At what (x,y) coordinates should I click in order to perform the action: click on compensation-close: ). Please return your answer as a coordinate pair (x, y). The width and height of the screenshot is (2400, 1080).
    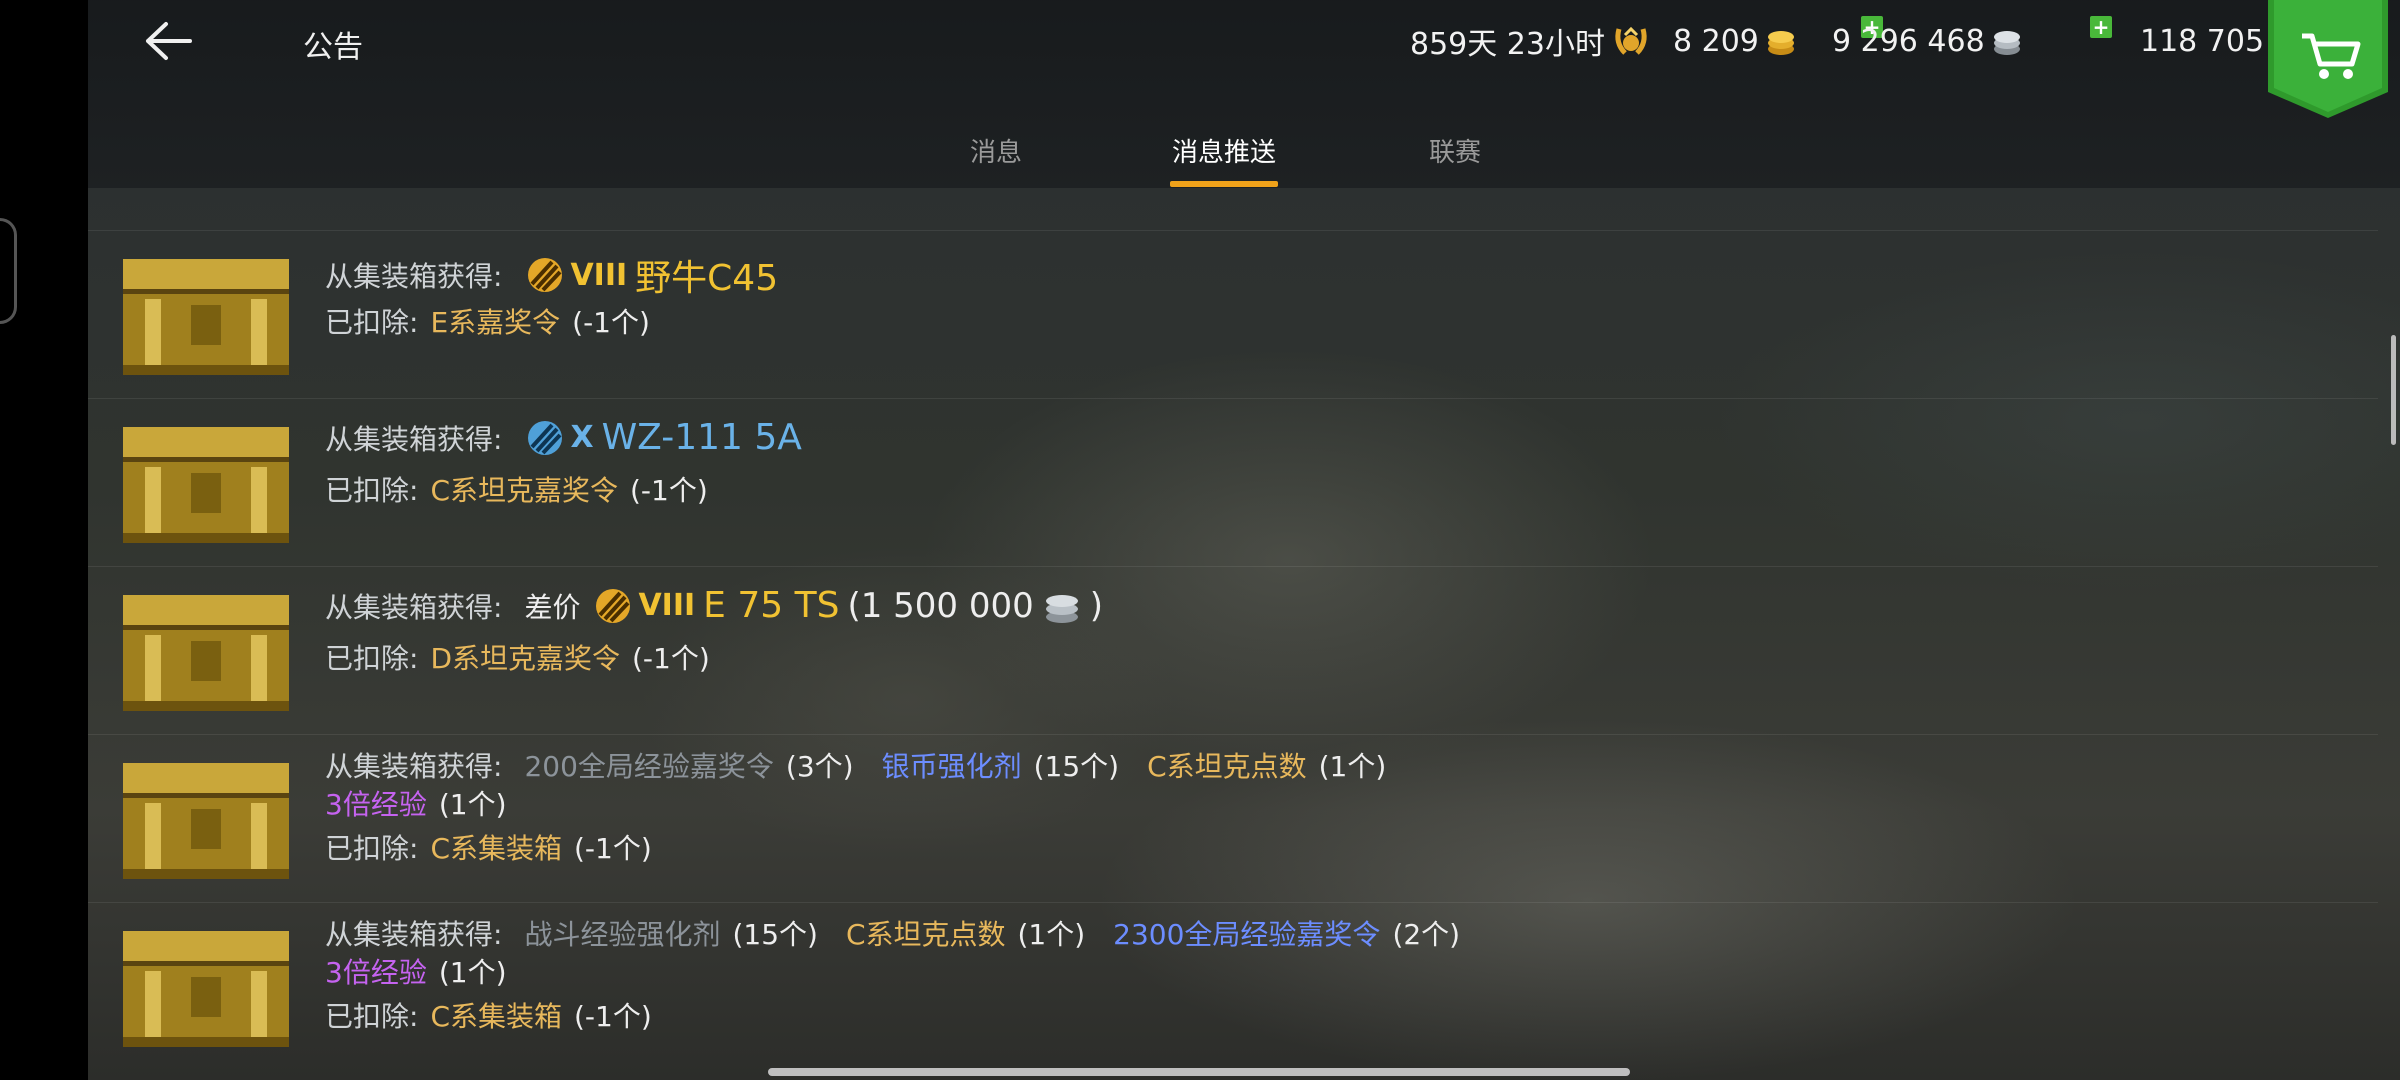
    Looking at the image, I should click on (1096, 605).